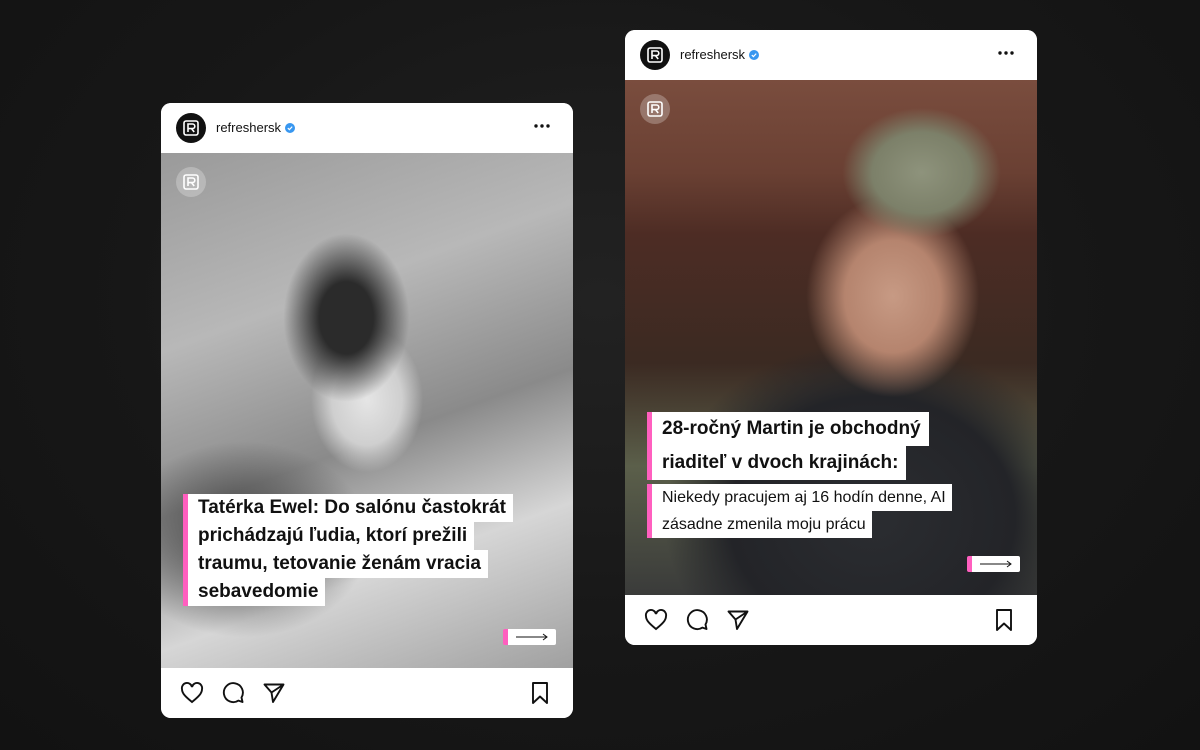 Image resolution: width=1200 pixels, height=750 pixels. I want to click on caption-line: Tatérka Ewel: Do salónu častokrát, so click(350, 508).